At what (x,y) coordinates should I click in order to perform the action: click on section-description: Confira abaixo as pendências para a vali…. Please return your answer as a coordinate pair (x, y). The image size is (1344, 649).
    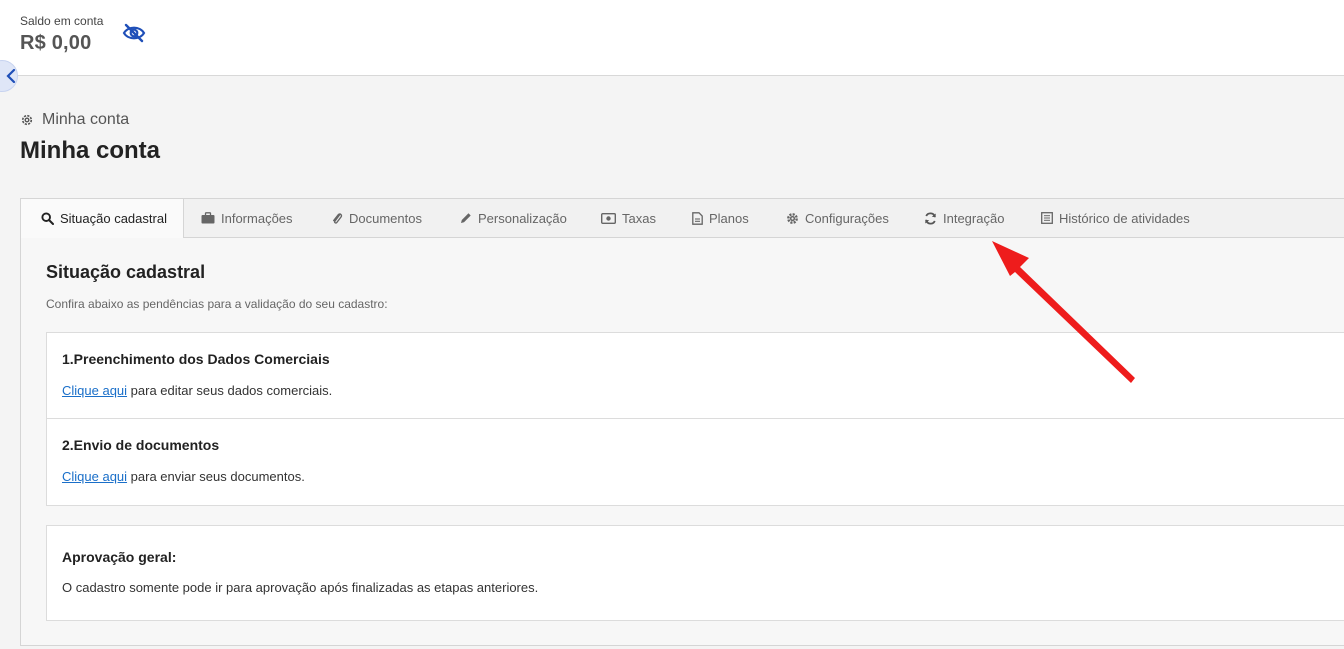
    Looking at the image, I should click on (217, 304).